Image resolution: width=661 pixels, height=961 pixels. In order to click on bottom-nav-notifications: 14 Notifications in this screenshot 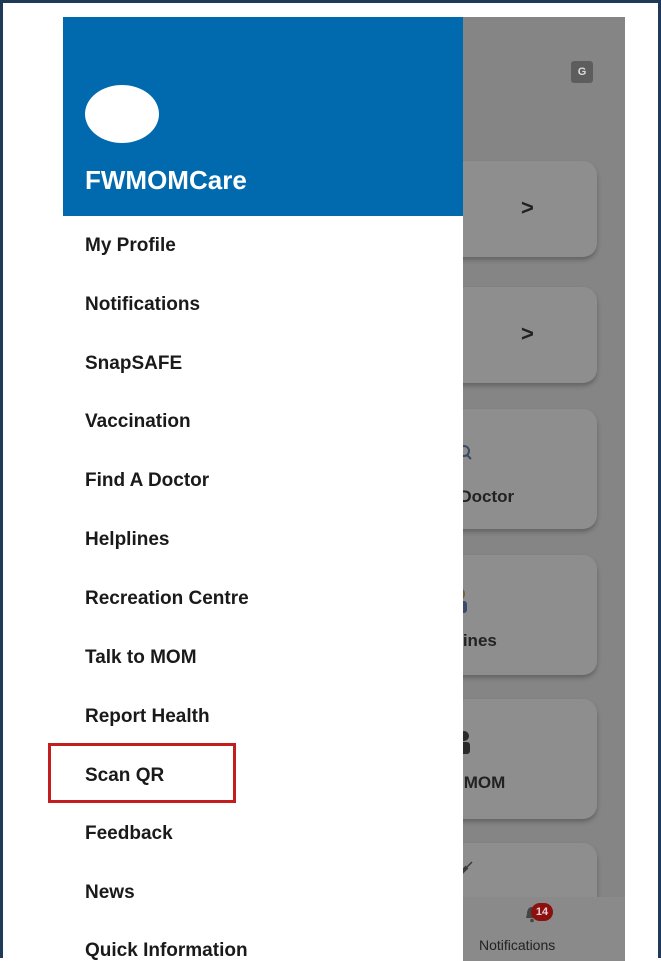, I will do `click(544, 929)`.